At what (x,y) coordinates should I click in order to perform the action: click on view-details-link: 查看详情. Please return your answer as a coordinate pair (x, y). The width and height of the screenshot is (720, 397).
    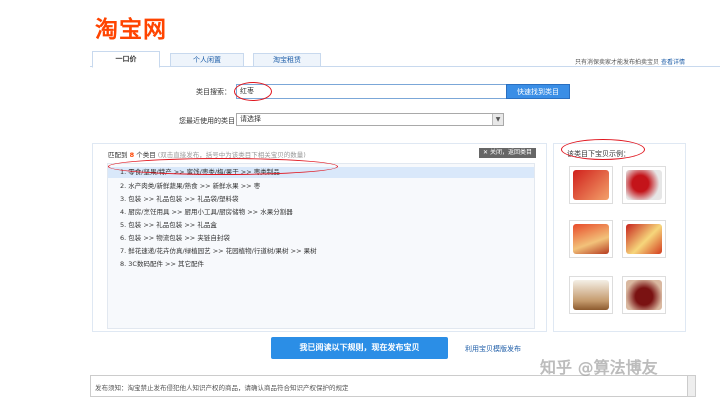
    Looking at the image, I should click on (673, 62).